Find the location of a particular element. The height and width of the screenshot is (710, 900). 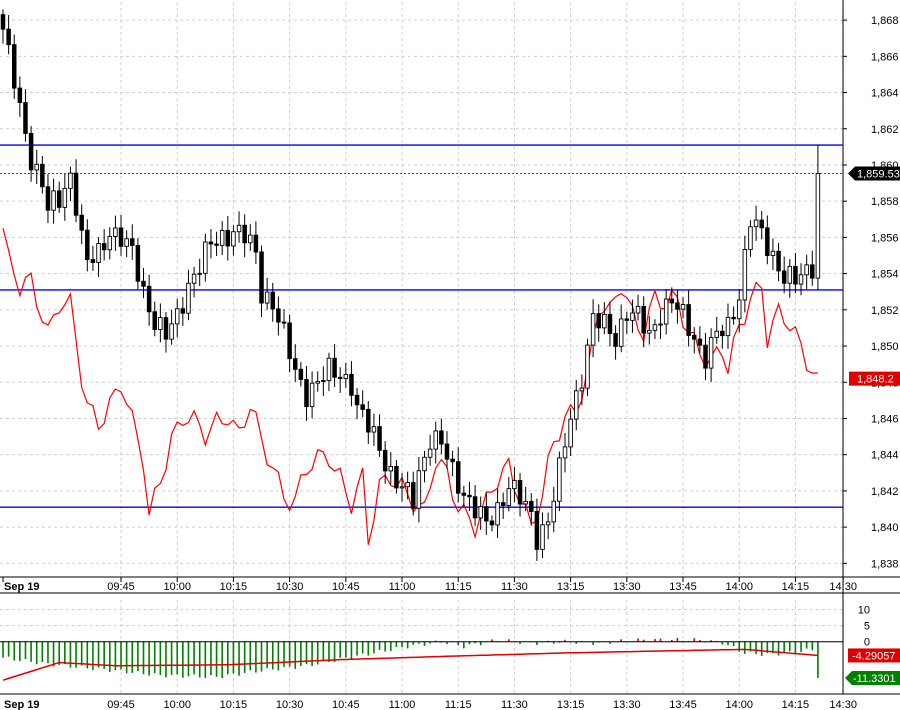

y-tick-label: 1,864 is located at coordinates (885, 94).